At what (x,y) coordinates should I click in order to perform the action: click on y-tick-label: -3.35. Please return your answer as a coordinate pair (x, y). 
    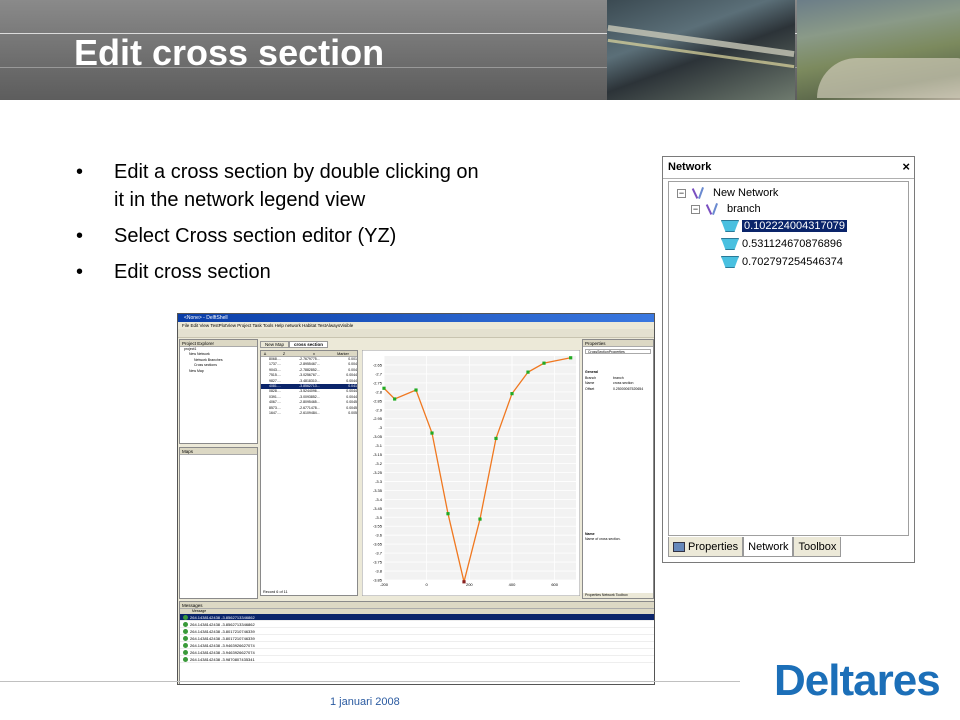
    Looking at the image, I should click on (378, 490).